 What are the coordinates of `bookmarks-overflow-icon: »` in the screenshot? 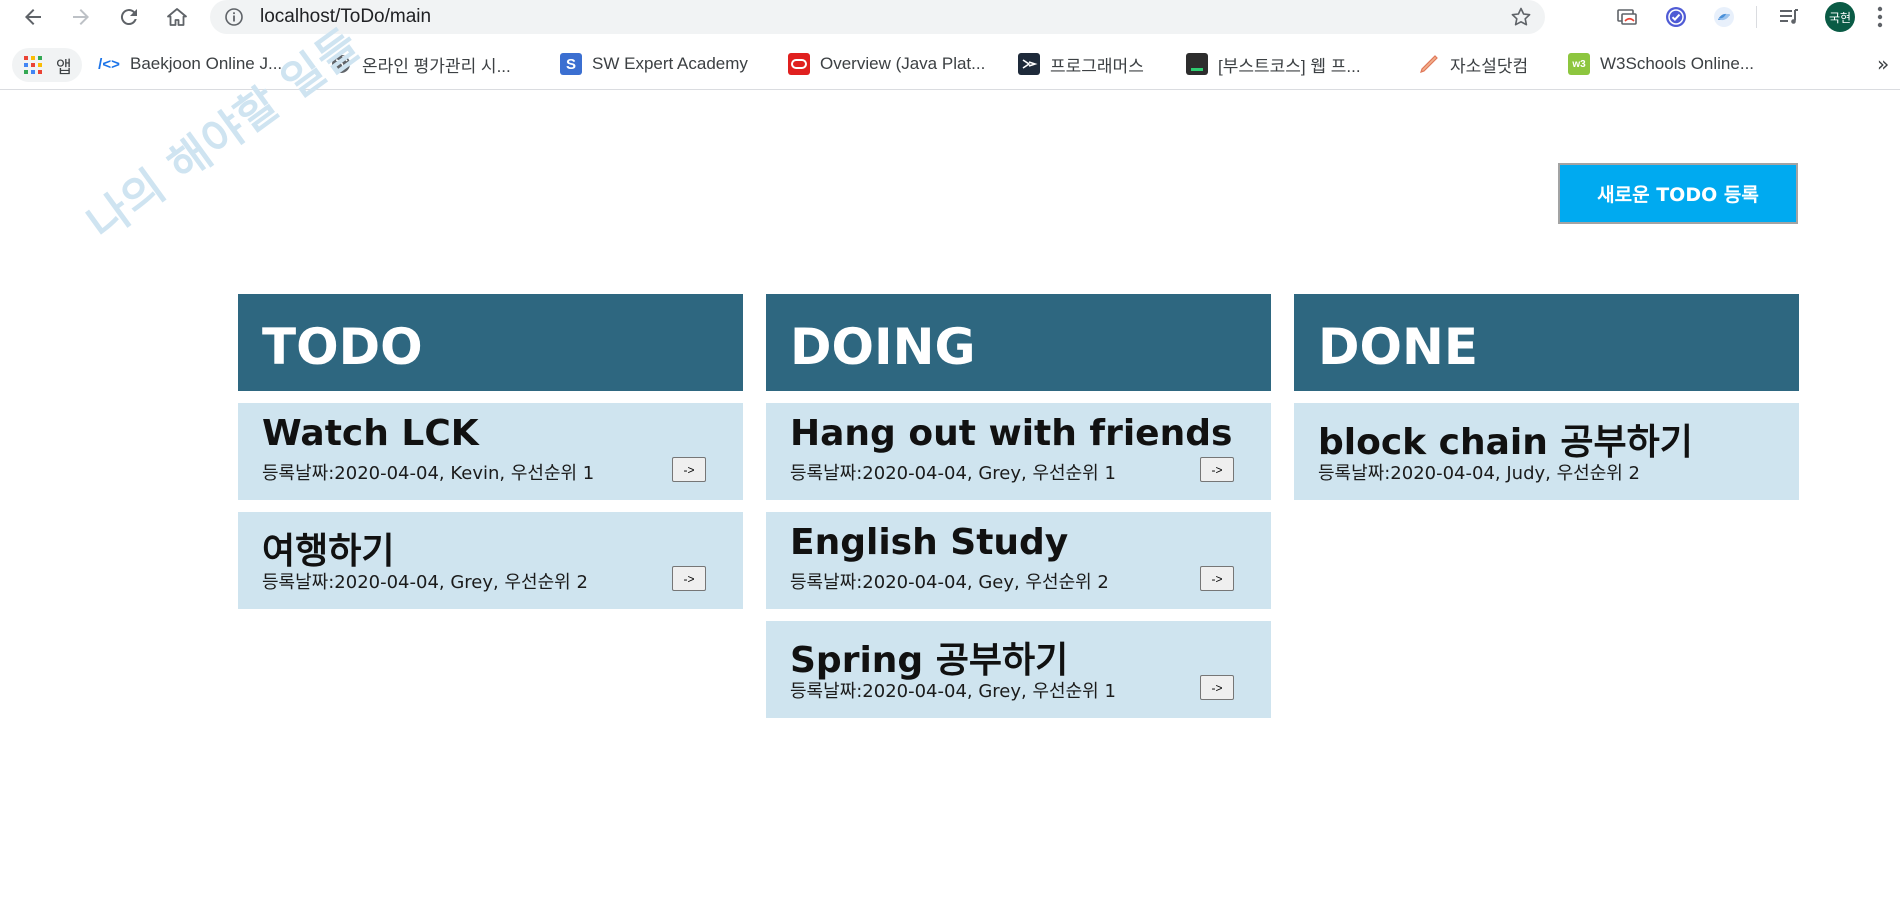 It's located at (1883, 64).